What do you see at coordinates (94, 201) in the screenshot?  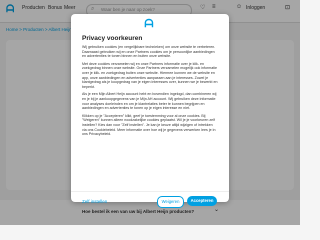 I see `zelf-instellen-link: Zelf instellen` at bounding box center [94, 201].